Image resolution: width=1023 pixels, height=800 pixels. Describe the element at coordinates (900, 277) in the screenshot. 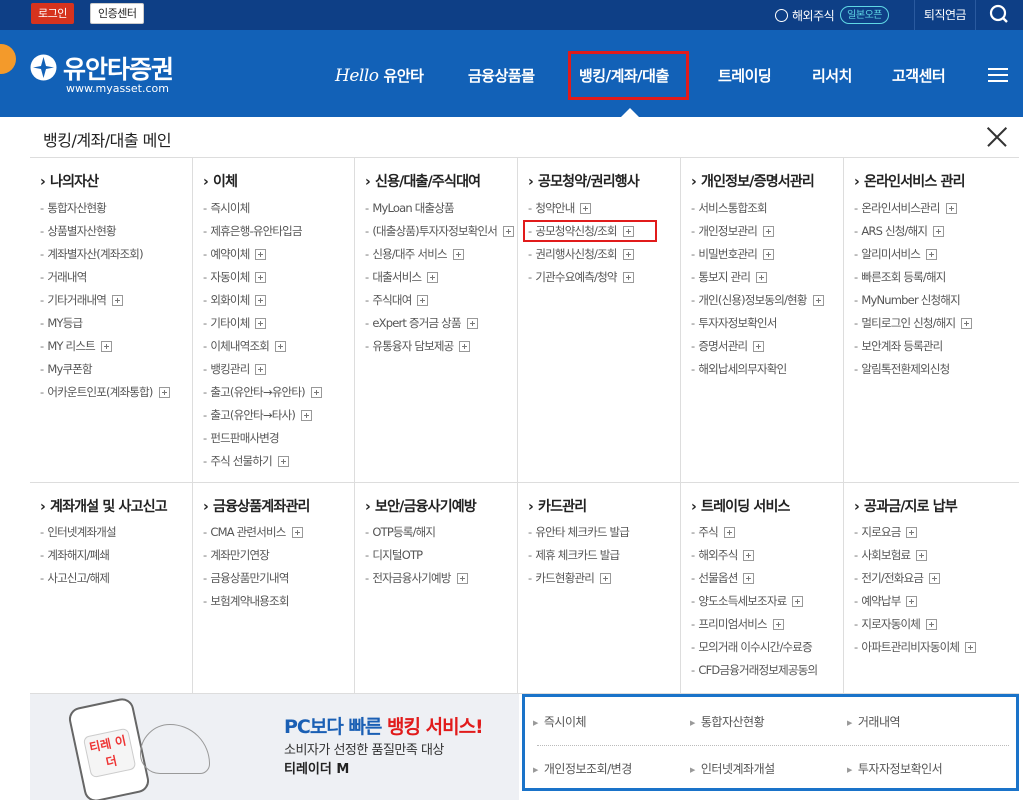

I see `menu-item: 빠른조회 등록/해지` at that location.